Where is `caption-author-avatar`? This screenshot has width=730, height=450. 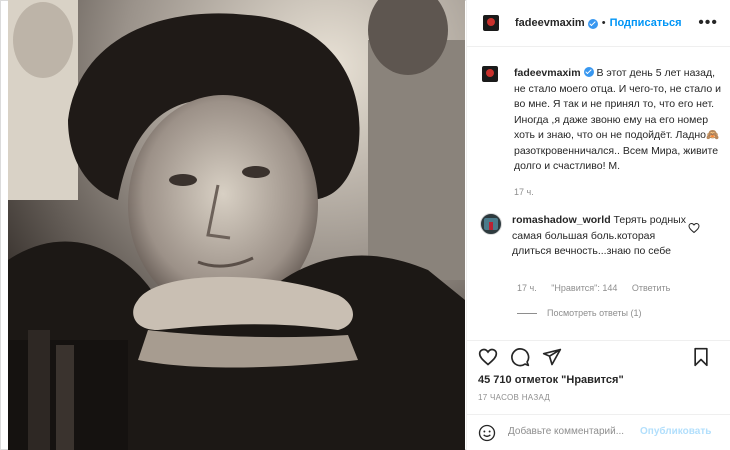
caption-author-avatar is located at coordinates (490, 74).